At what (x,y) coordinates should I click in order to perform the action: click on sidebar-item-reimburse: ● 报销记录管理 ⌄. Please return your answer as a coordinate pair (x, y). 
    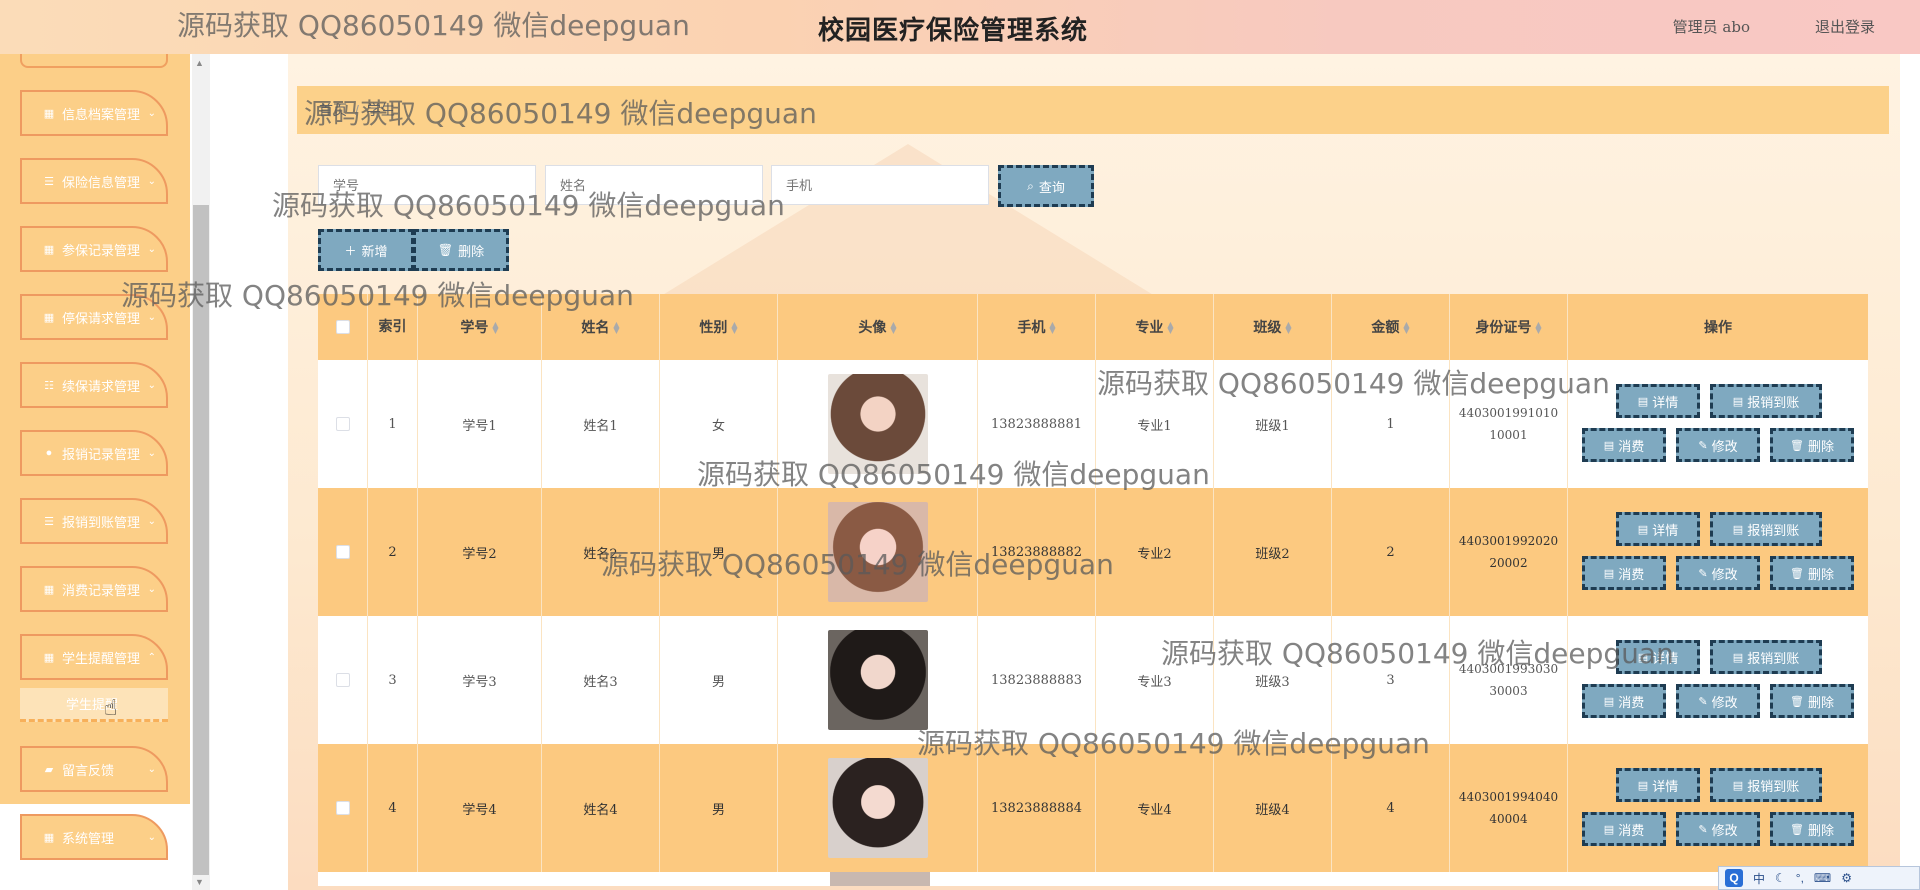
    Looking at the image, I should click on (94, 453).